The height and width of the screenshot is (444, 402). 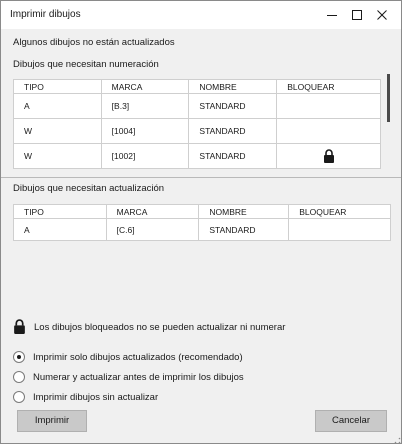 What do you see at coordinates (86, 64) in the screenshot?
I see `numbering-section-label: Dibujos que necesitan numeración` at bounding box center [86, 64].